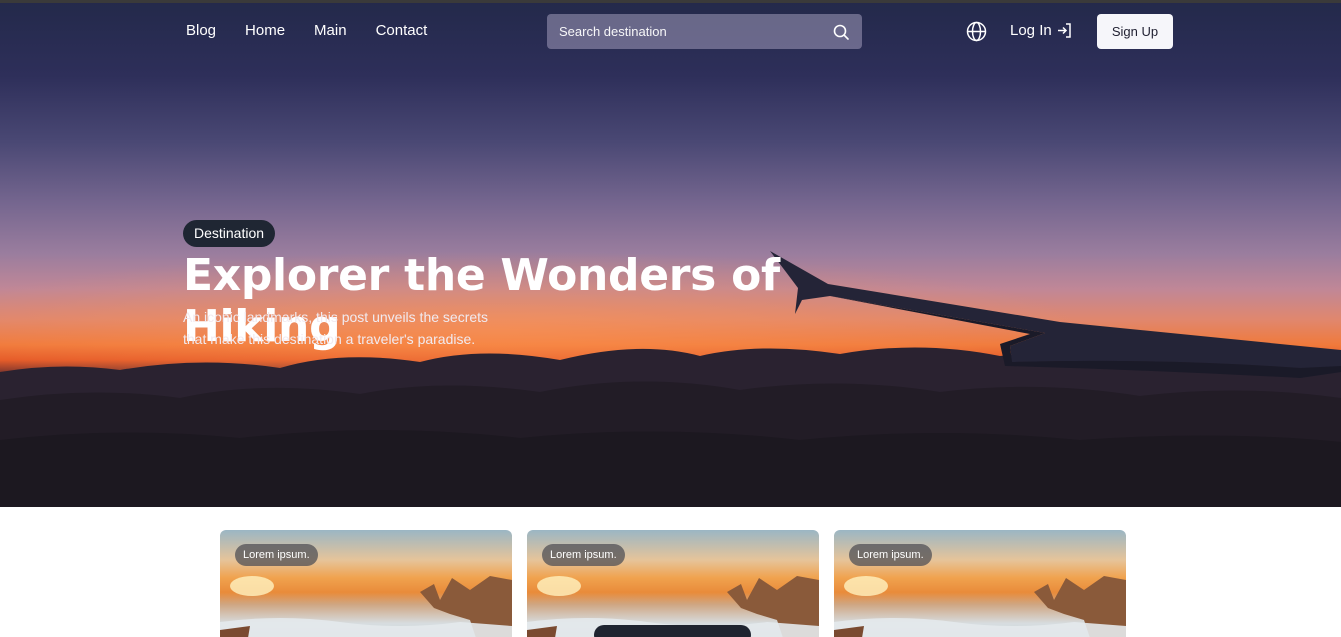 Image resolution: width=1341 pixels, height=637 pixels. Describe the element at coordinates (672, 631) in the screenshot. I see `floating-toolbar` at that location.